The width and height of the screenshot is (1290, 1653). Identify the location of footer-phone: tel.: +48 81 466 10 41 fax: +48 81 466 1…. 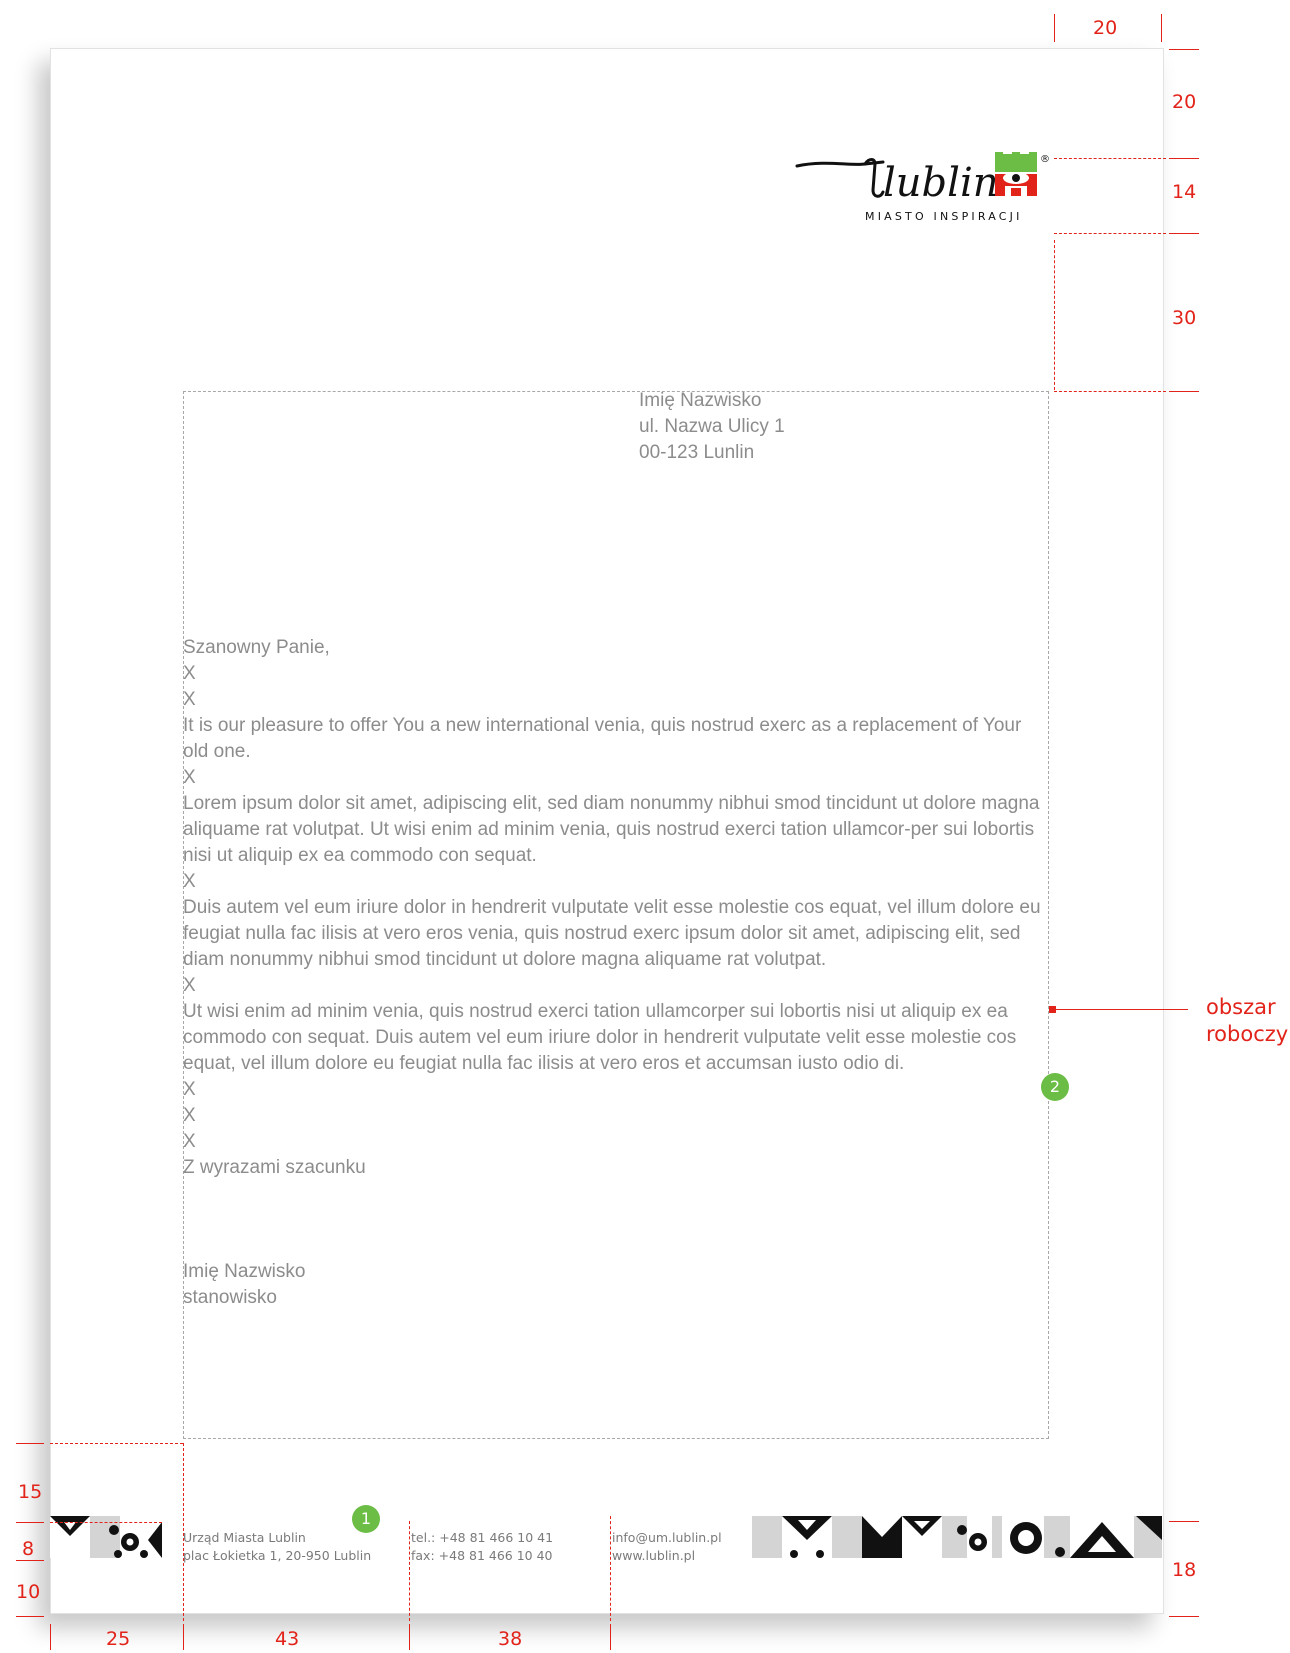
(482, 1547).